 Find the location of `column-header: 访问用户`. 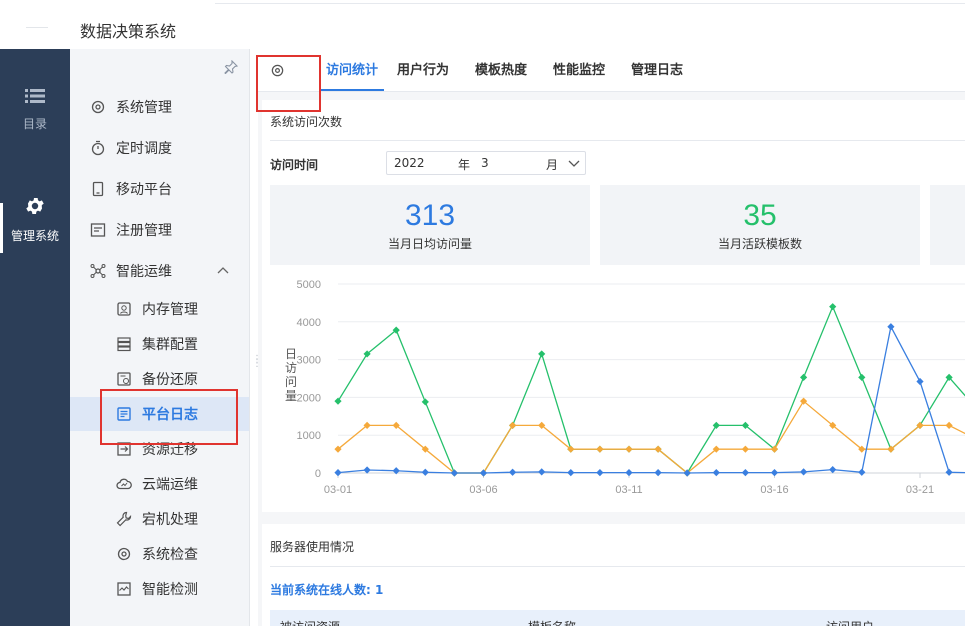

column-header: 访问用户 is located at coordinates (850, 622).